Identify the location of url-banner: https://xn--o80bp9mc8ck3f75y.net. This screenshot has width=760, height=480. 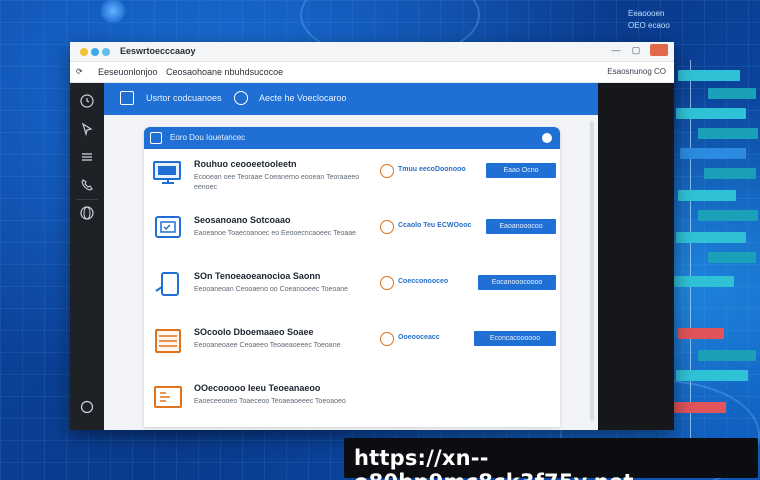
(551, 459).